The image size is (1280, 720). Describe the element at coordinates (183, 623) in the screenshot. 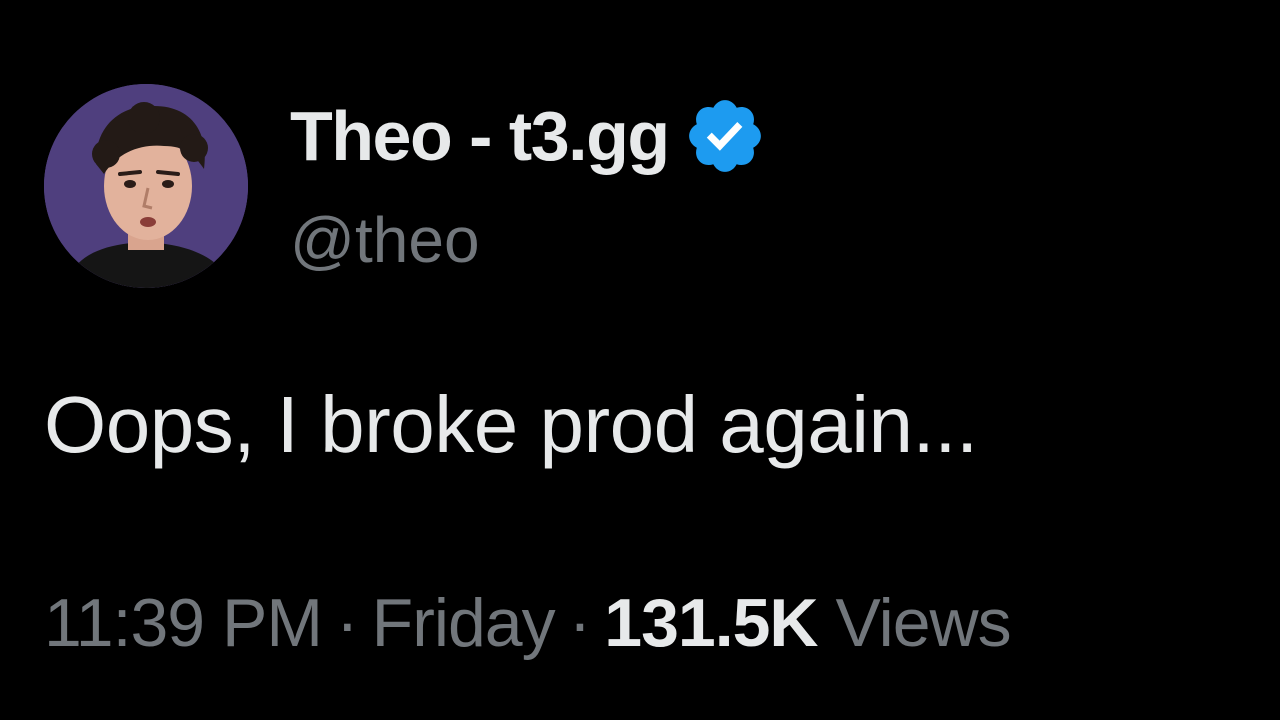

I see `tweet-time: 11:39 PM` at that location.